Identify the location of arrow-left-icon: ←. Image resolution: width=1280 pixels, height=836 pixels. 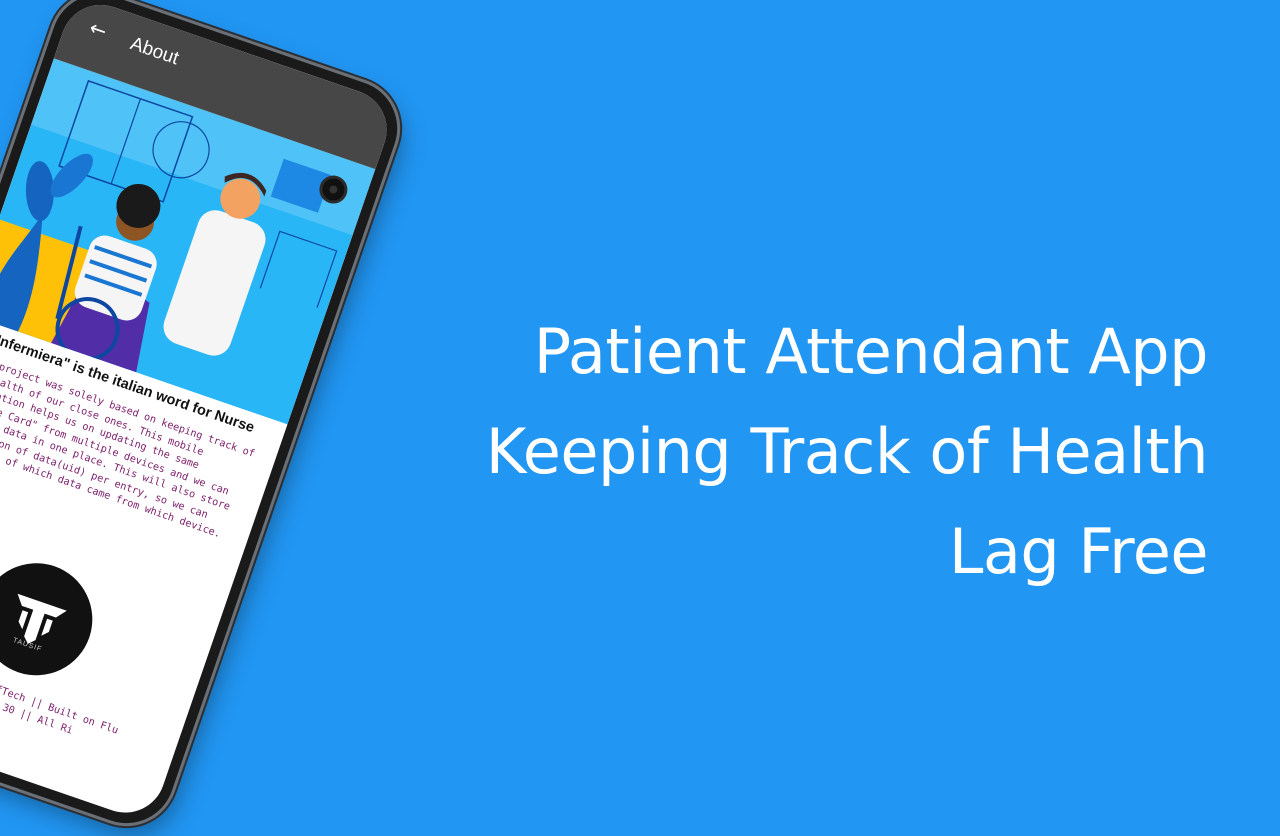
(98, 29).